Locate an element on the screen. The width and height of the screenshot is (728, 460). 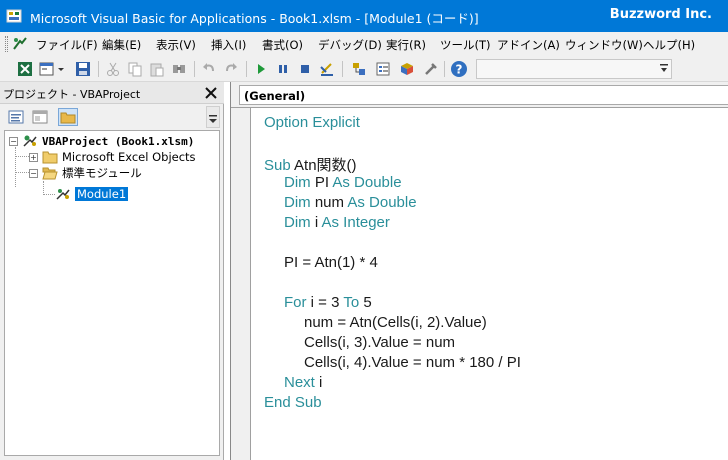
undo-icon is located at coordinates (209, 69).